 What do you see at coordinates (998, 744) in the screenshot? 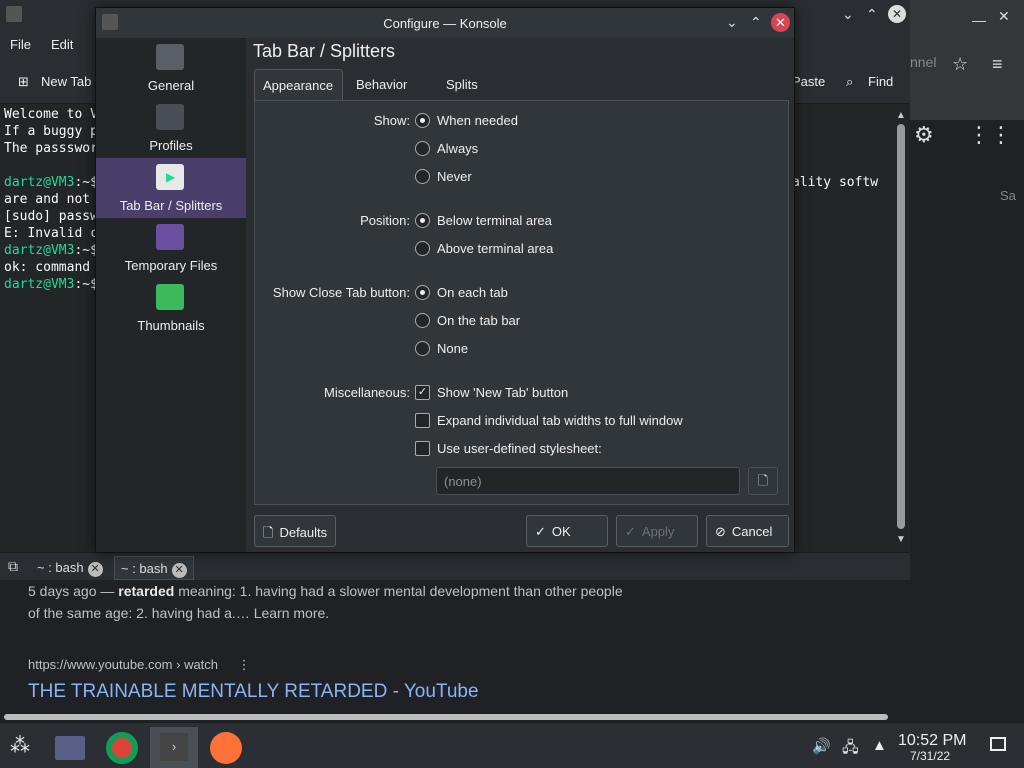
I see `show-desktop-icon` at bounding box center [998, 744].